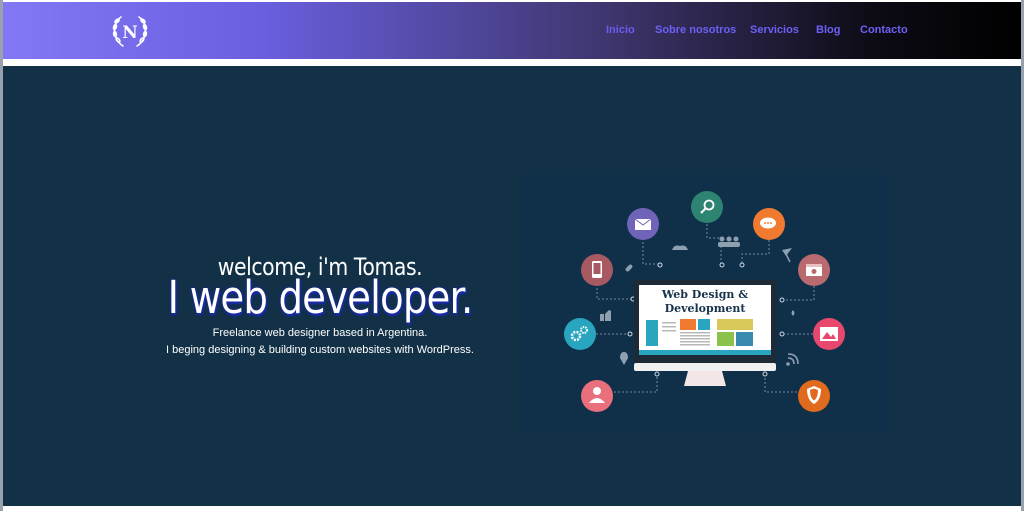 The image size is (1024, 511). I want to click on image-icon, so click(829, 334).